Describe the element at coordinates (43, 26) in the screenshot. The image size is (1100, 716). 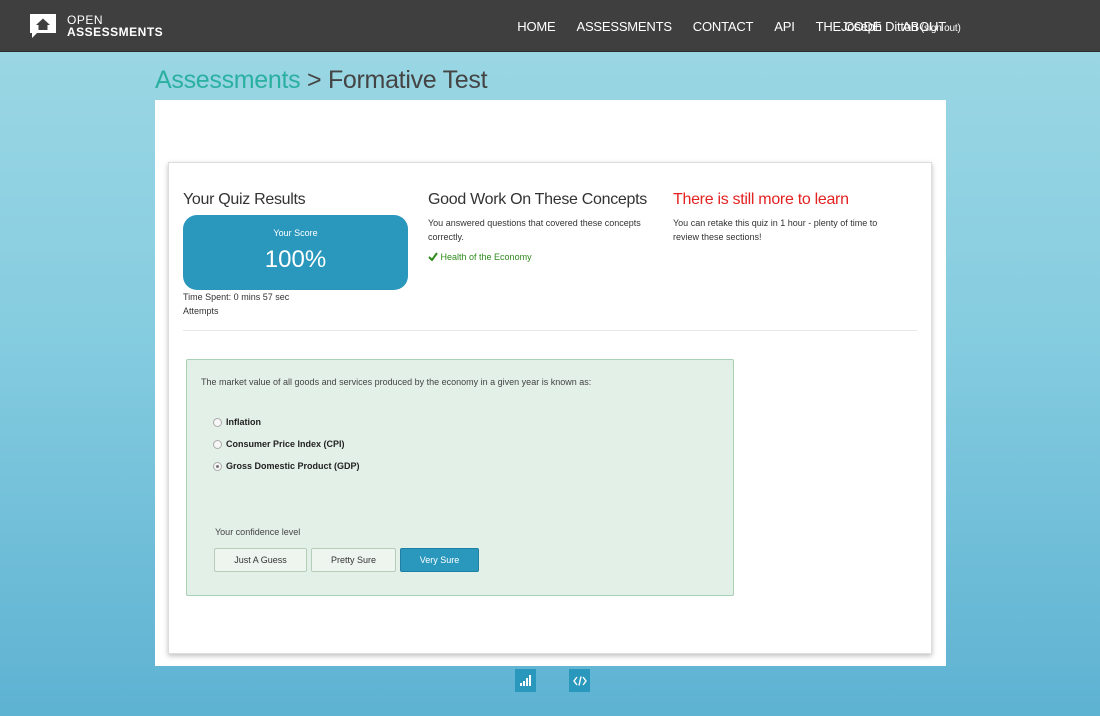
I see `house-icon` at that location.